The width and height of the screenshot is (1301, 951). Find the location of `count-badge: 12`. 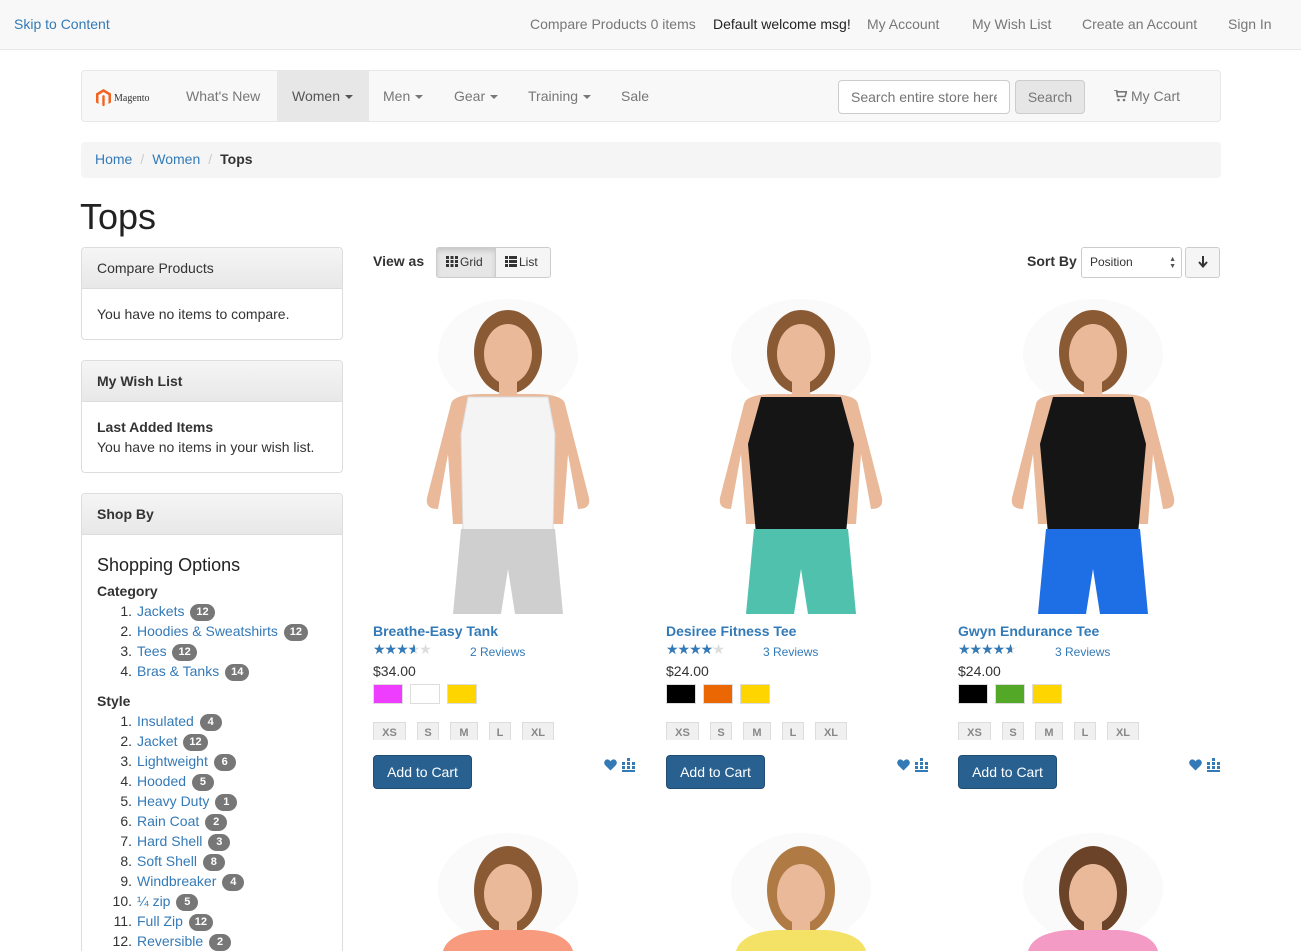

count-badge: 12 is located at coordinates (195, 742).